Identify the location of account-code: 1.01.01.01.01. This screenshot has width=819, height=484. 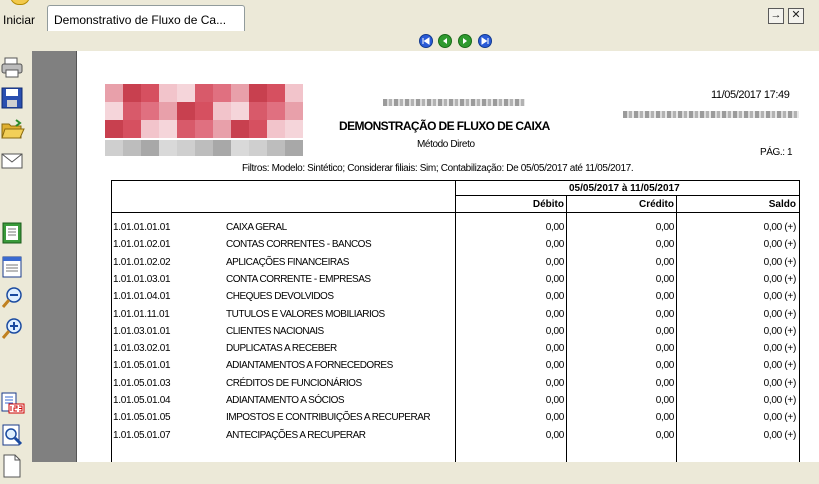
(142, 227).